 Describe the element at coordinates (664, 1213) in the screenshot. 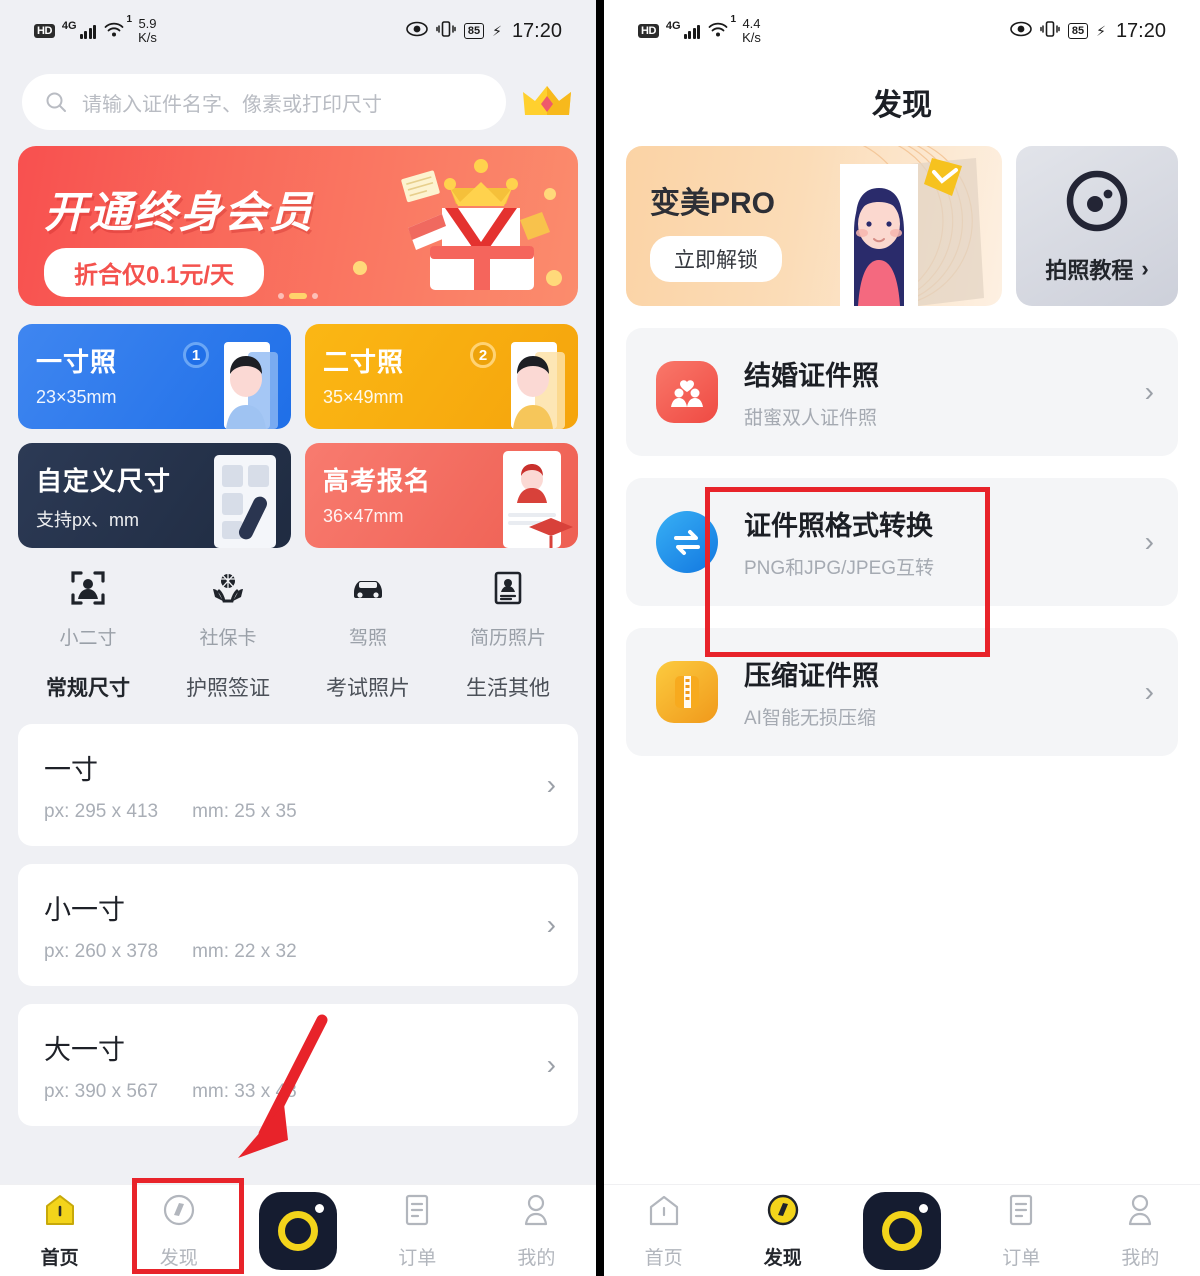

I see `home-icon` at that location.